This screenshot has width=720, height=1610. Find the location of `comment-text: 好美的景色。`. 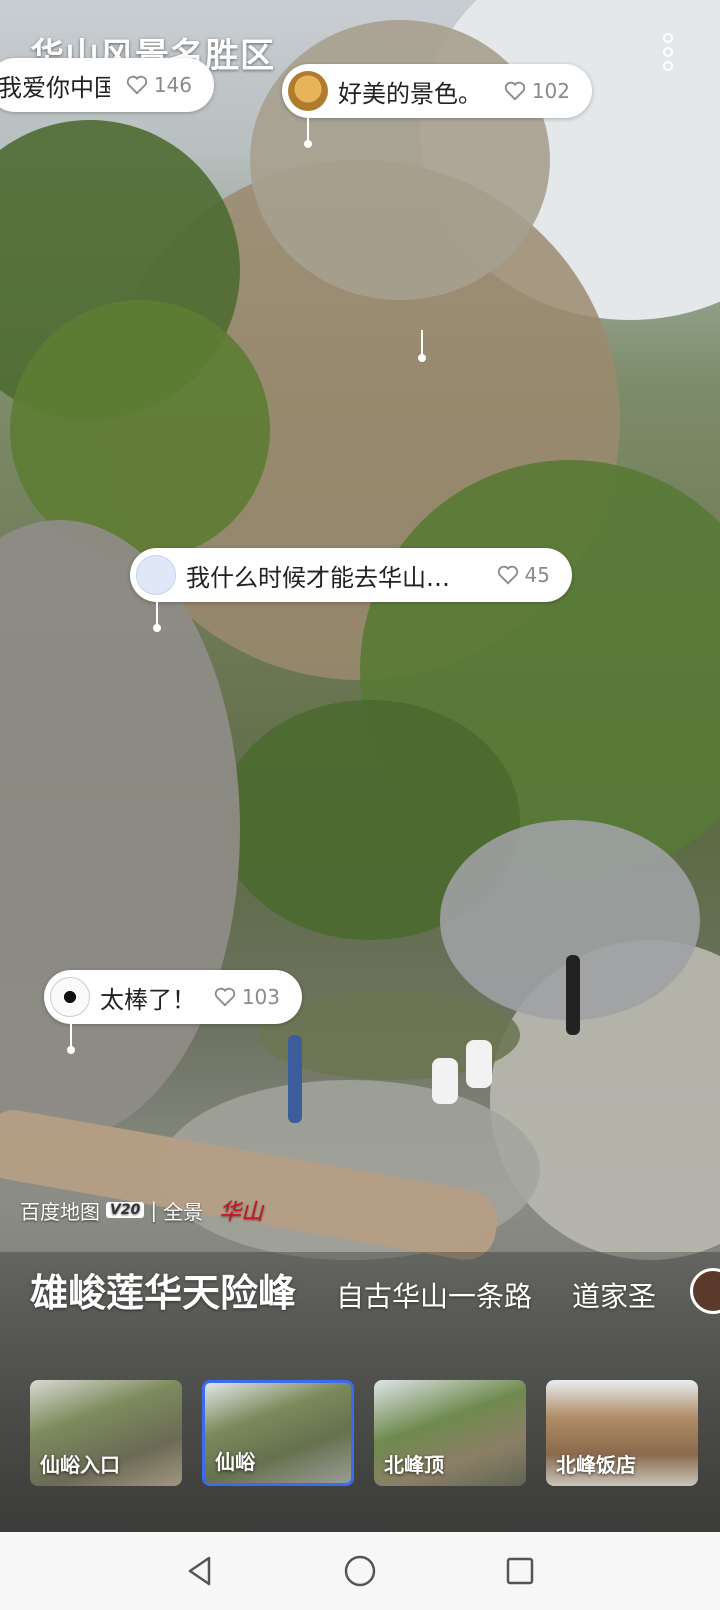

comment-text: 好美的景色。 is located at coordinates (410, 93).